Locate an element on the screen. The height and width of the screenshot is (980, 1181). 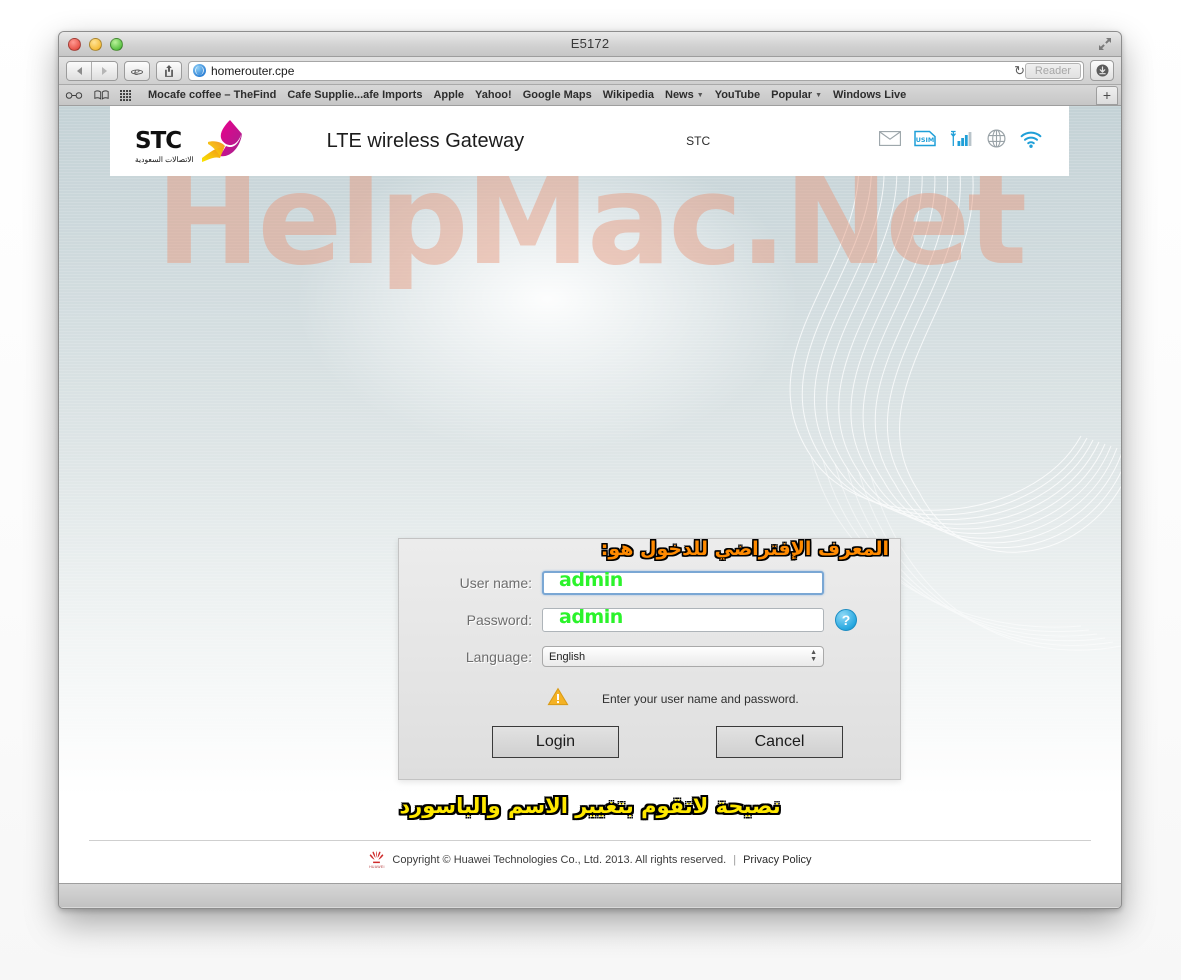
bookmark-google-maps: Google Maps is located at coordinates (557, 95).